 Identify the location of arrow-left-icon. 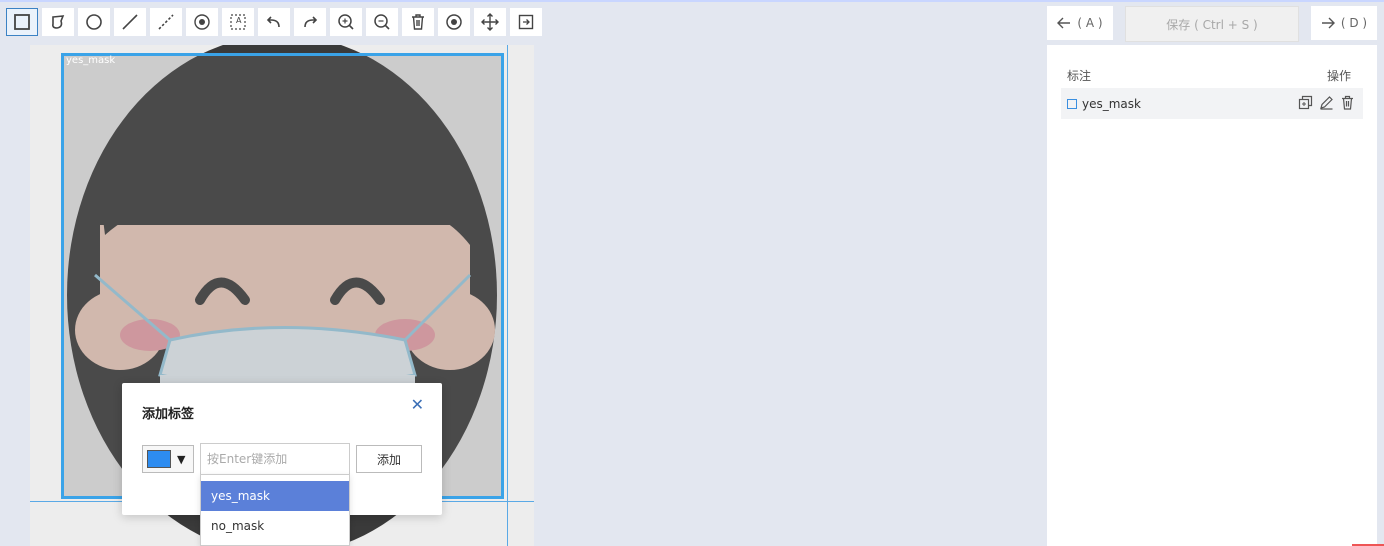
(1064, 23).